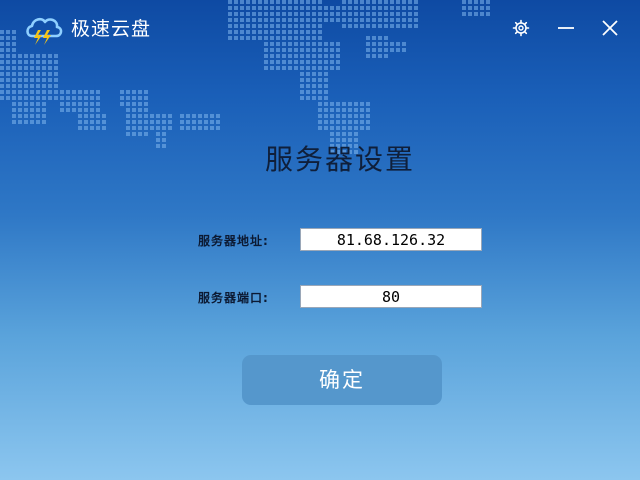  I want to click on close-button, so click(610, 28).